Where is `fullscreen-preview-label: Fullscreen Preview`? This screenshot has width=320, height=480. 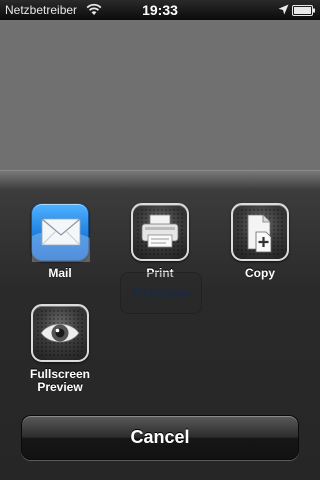 fullscreen-preview-label: Fullscreen Preview is located at coordinates (60, 380).